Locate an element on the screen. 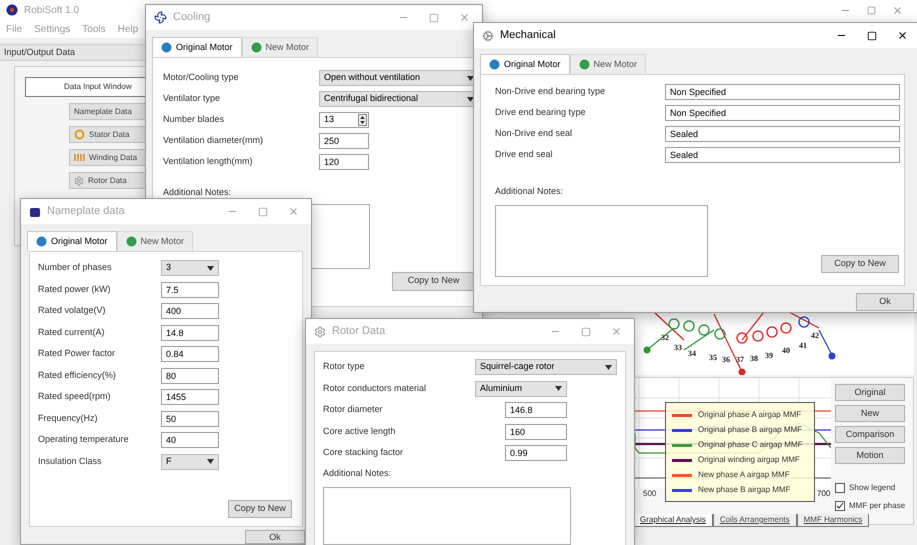 Image resolution: width=917 pixels, height=545 pixels. slot-number: 37 is located at coordinates (740, 359).